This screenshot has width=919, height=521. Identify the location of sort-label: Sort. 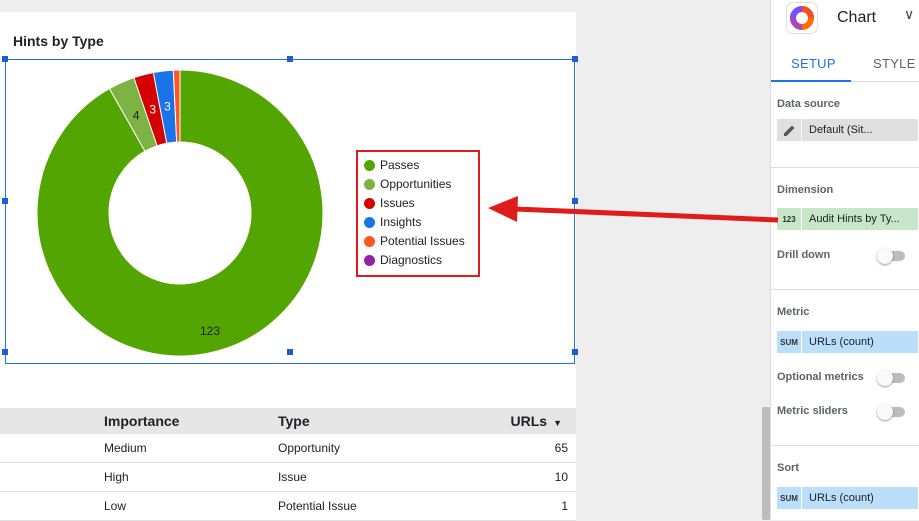
(788, 468).